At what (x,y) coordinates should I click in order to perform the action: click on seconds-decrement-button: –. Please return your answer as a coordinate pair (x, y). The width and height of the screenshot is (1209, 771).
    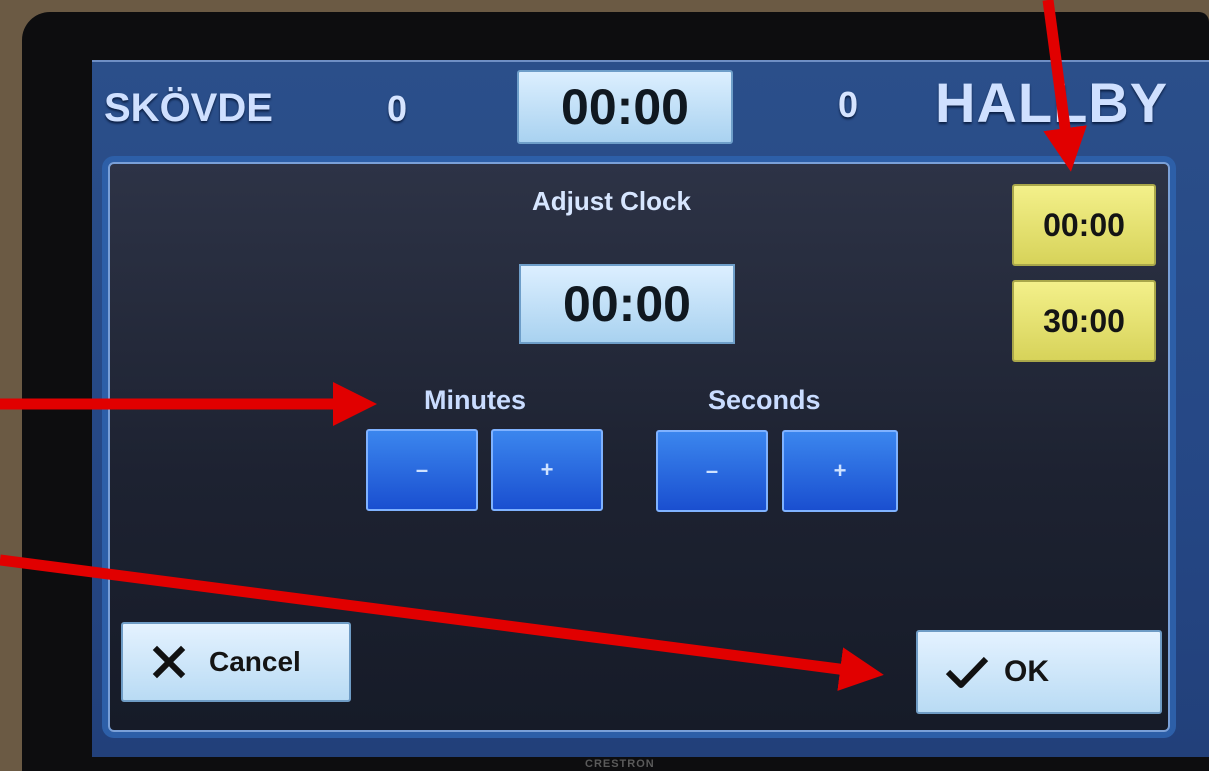
    Looking at the image, I should click on (712, 471).